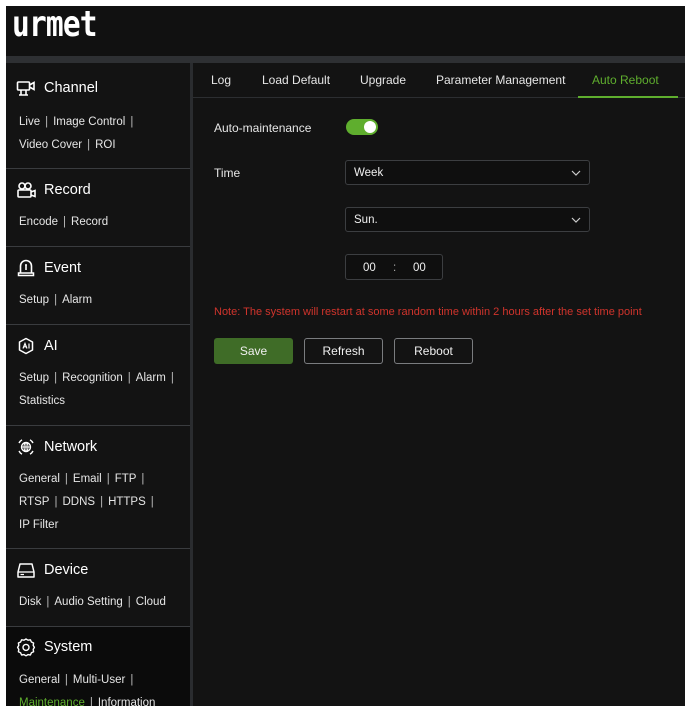  What do you see at coordinates (56, 300) in the screenshot?
I see `event-links: Setup | Alarm` at bounding box center [56, 300].